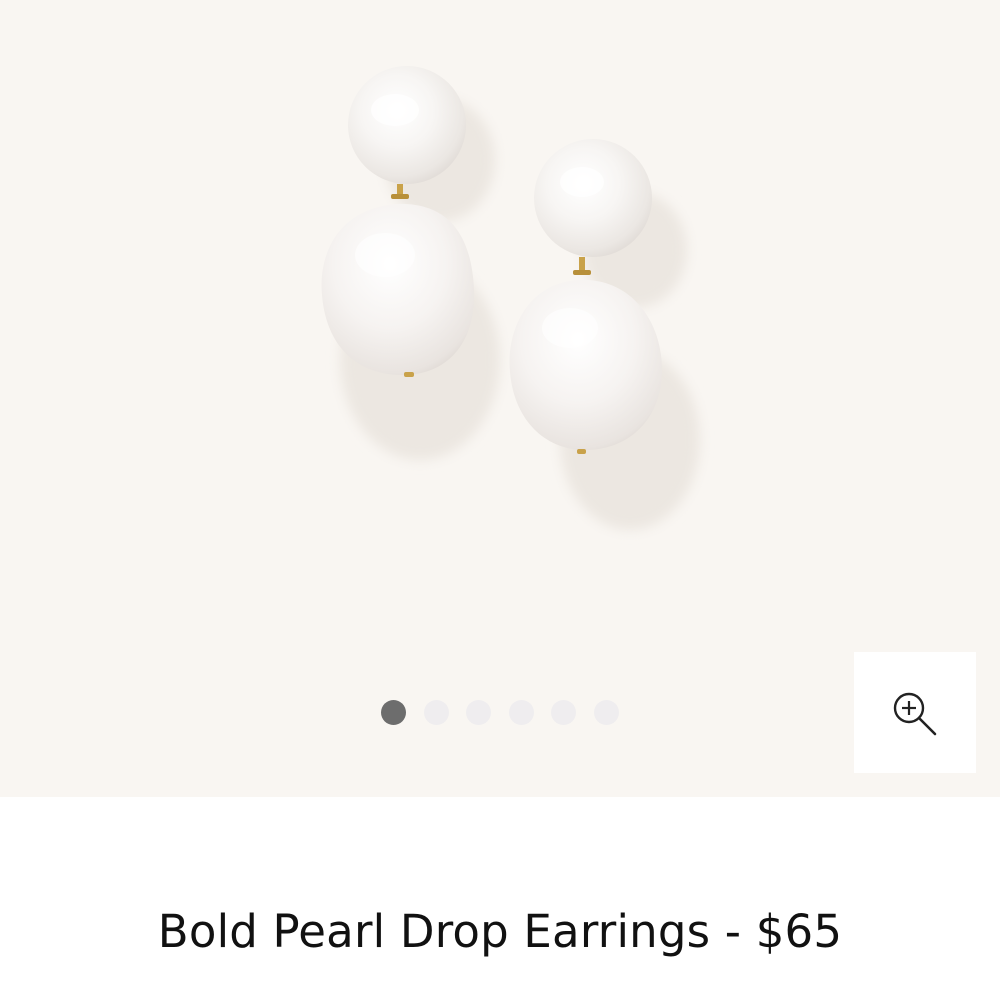 This screenshot has width=1000, height=1000. I want to click on product-title-area: Bold Pearl Drop Earrings - $65, so click(500, 931).